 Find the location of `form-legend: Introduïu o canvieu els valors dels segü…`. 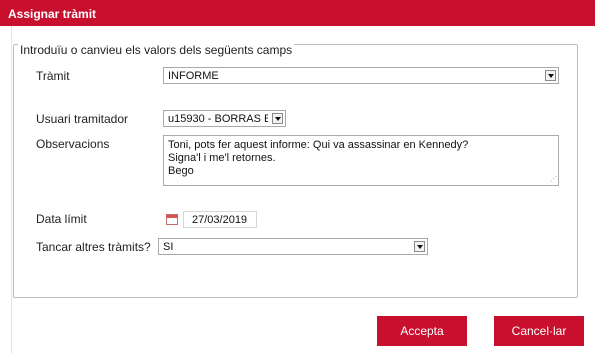

form-legend: Introduïu o canvieu els valors dels segü… is located at coordinates (156, 50).